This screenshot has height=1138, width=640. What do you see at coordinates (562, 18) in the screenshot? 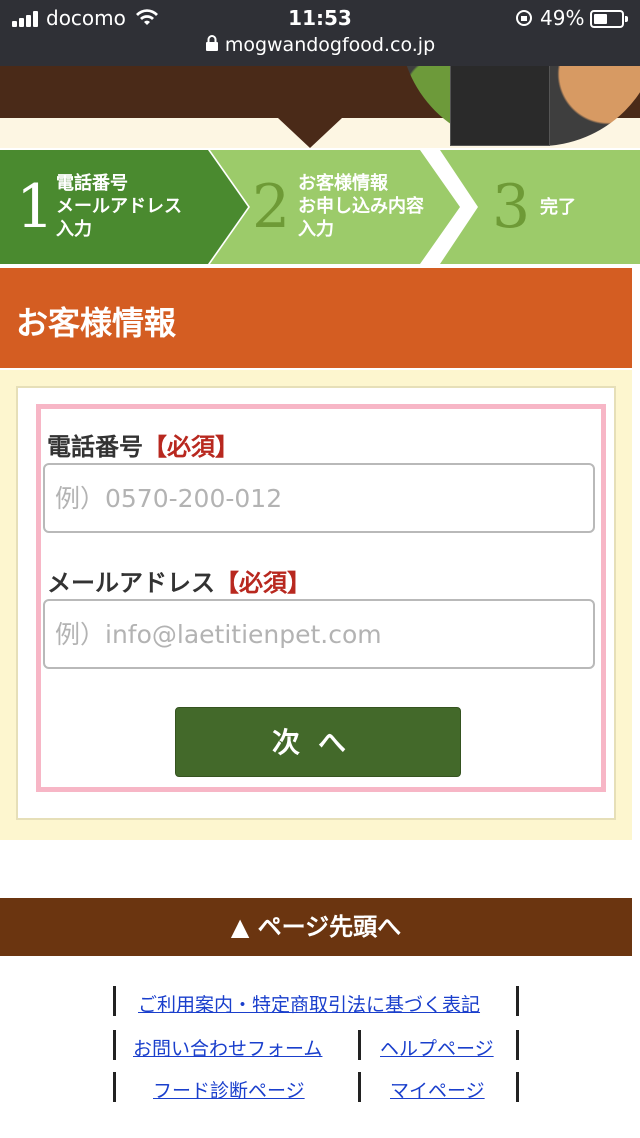
I see `battery-percent: 49%` at bounding box center [562, 18].